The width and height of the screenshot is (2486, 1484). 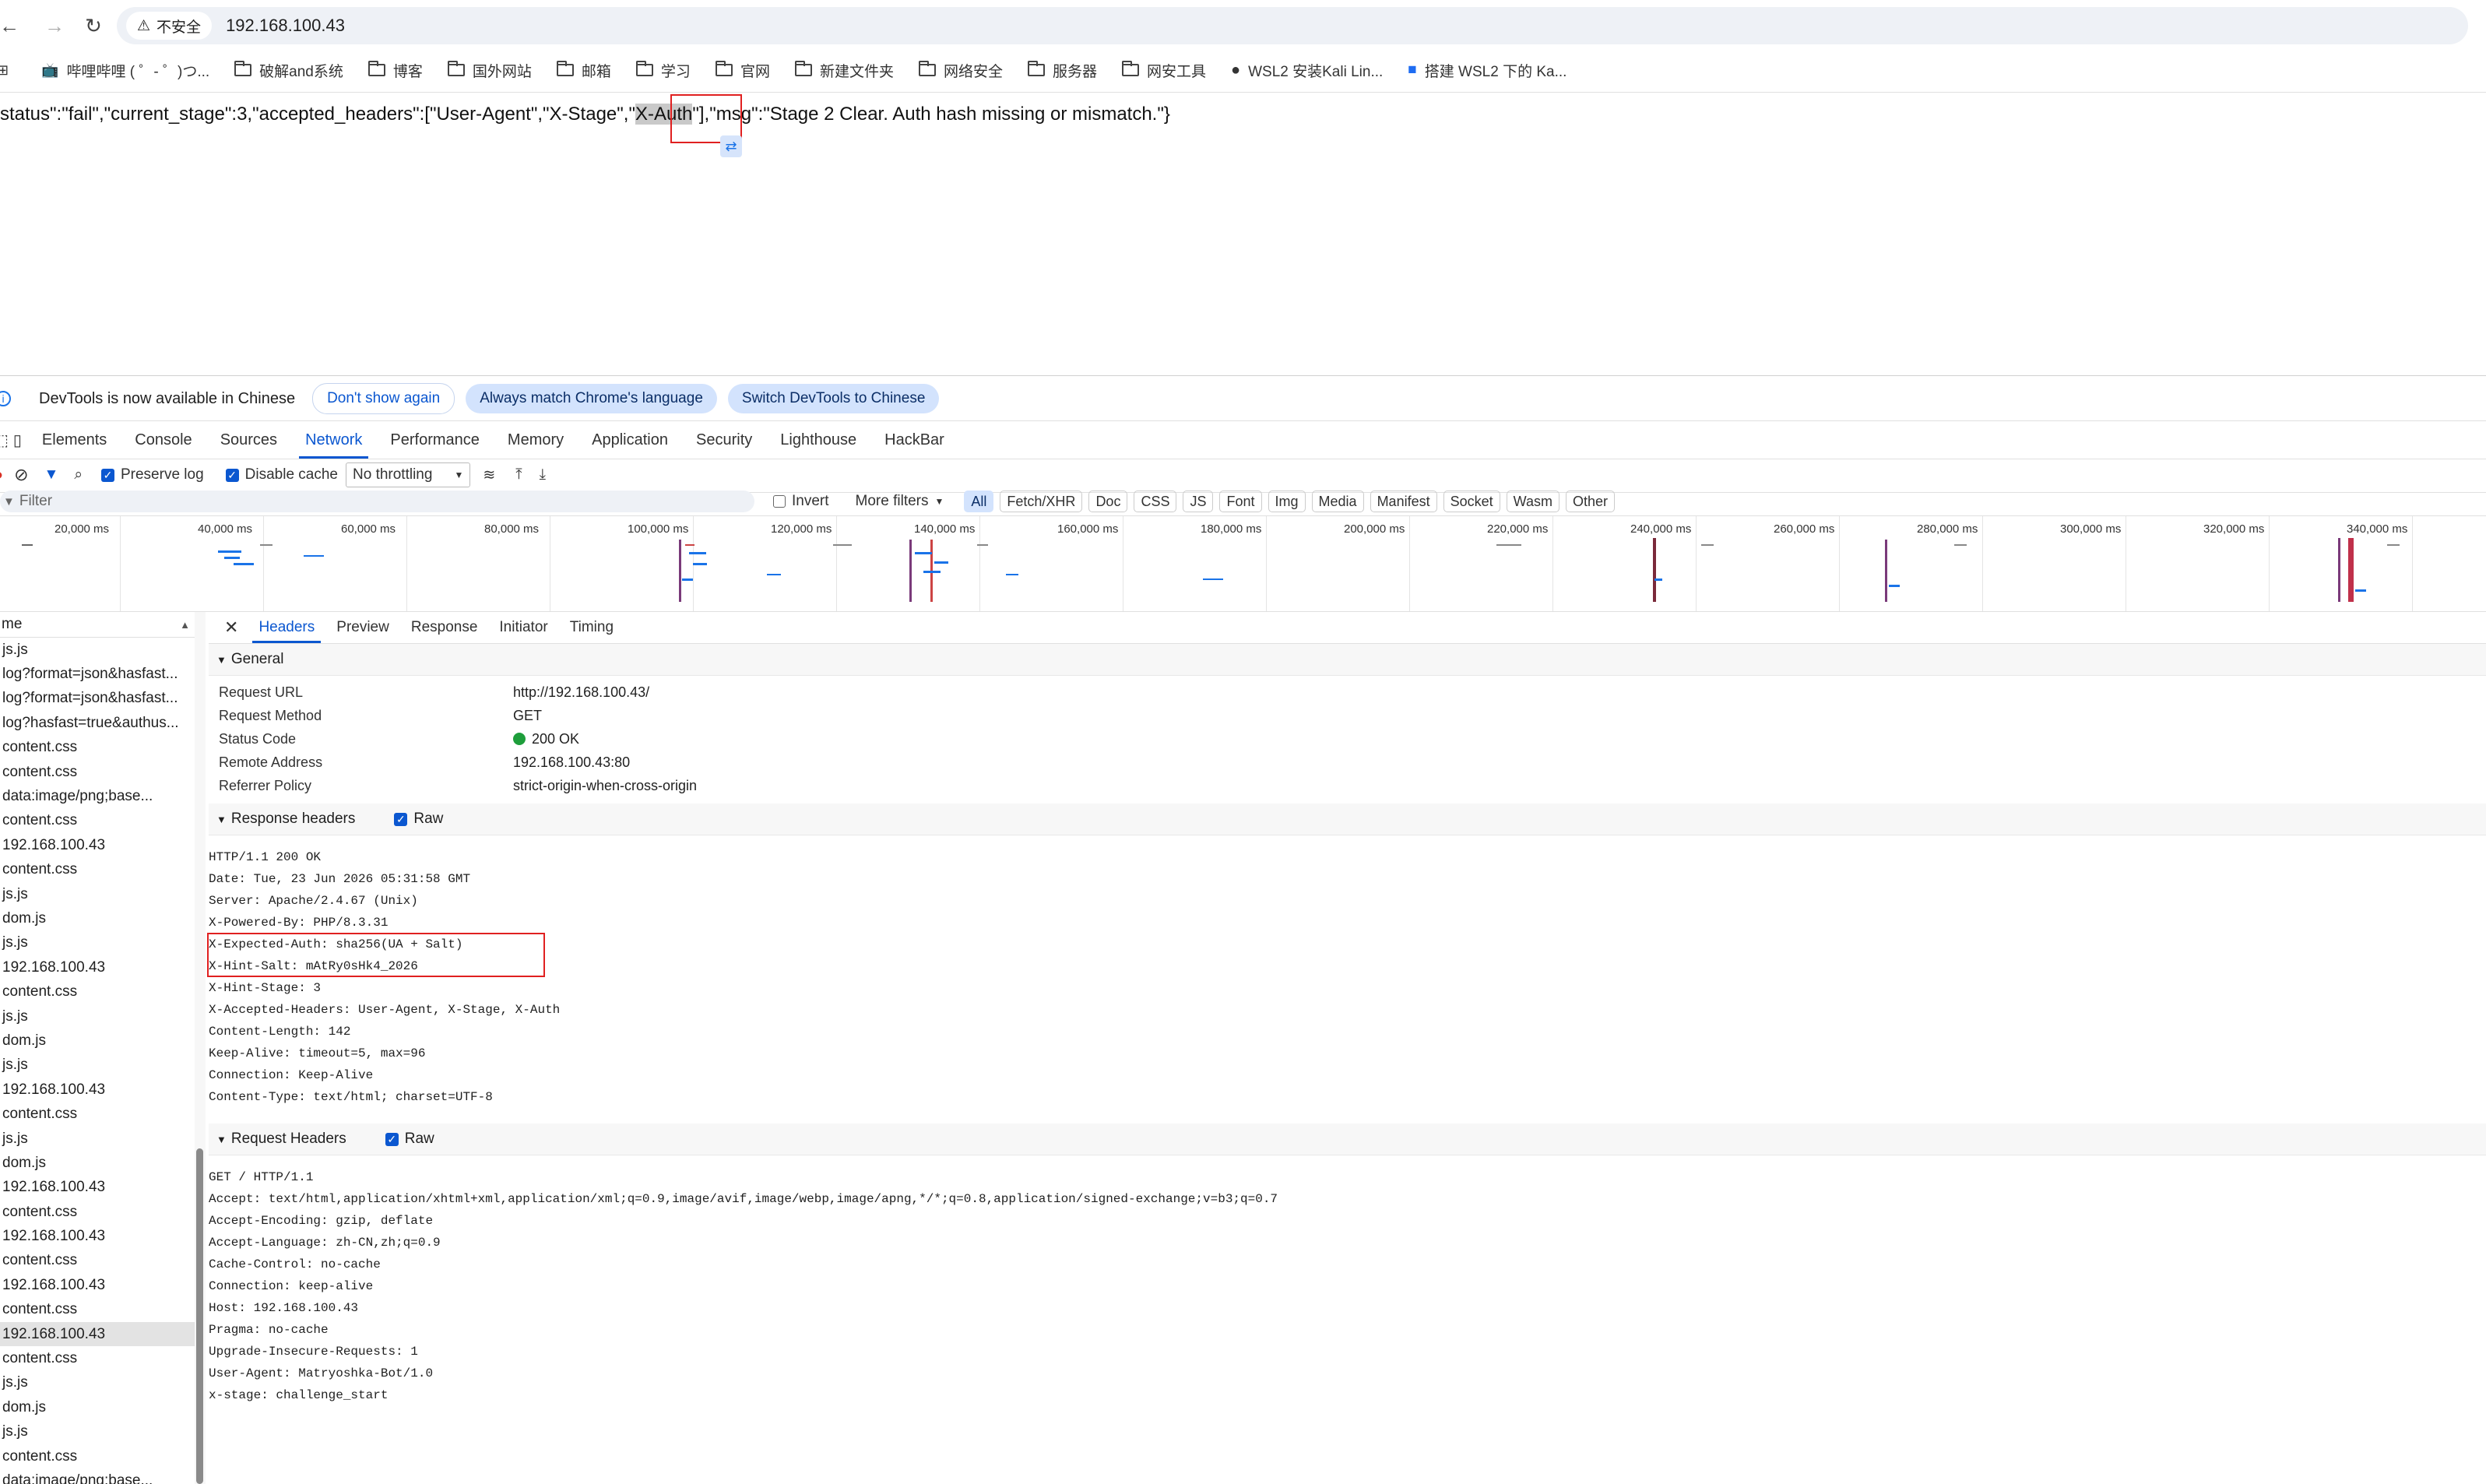 What do you see at coordinates (1292, 25) in the screenshot?
I see `omnibox: ⚠ 不安全 192.168.100.43` at bounding box center [1292, 25].